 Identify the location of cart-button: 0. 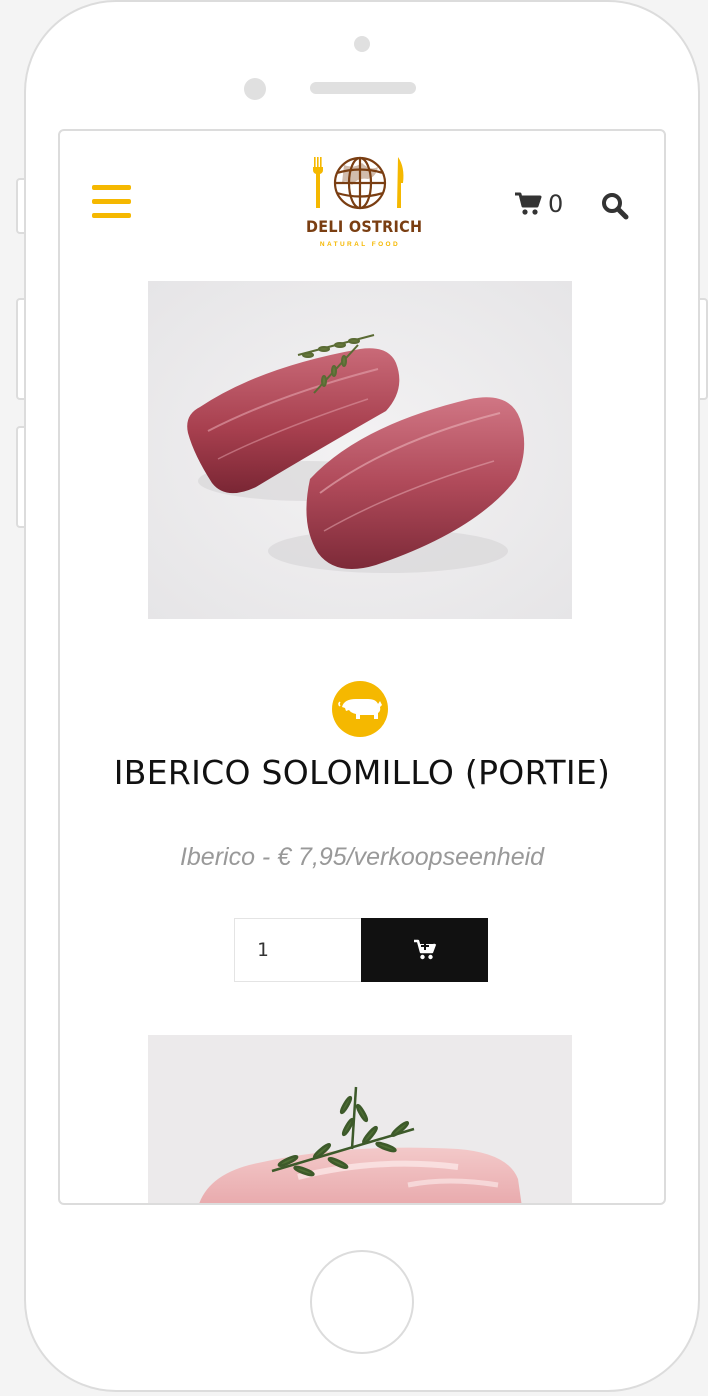
(538, 204).